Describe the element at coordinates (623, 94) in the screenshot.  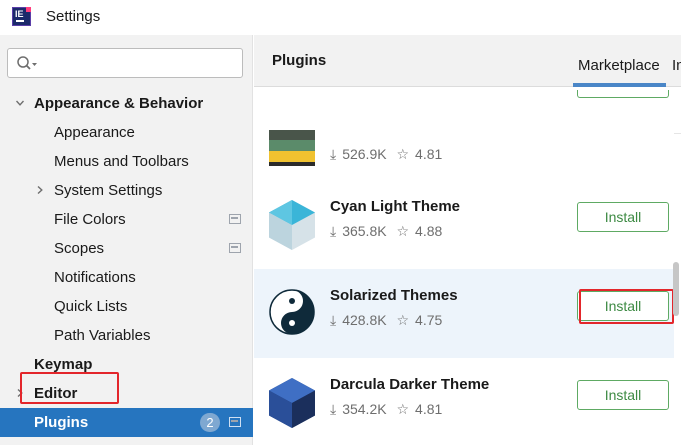
I see `install-button` at that location.